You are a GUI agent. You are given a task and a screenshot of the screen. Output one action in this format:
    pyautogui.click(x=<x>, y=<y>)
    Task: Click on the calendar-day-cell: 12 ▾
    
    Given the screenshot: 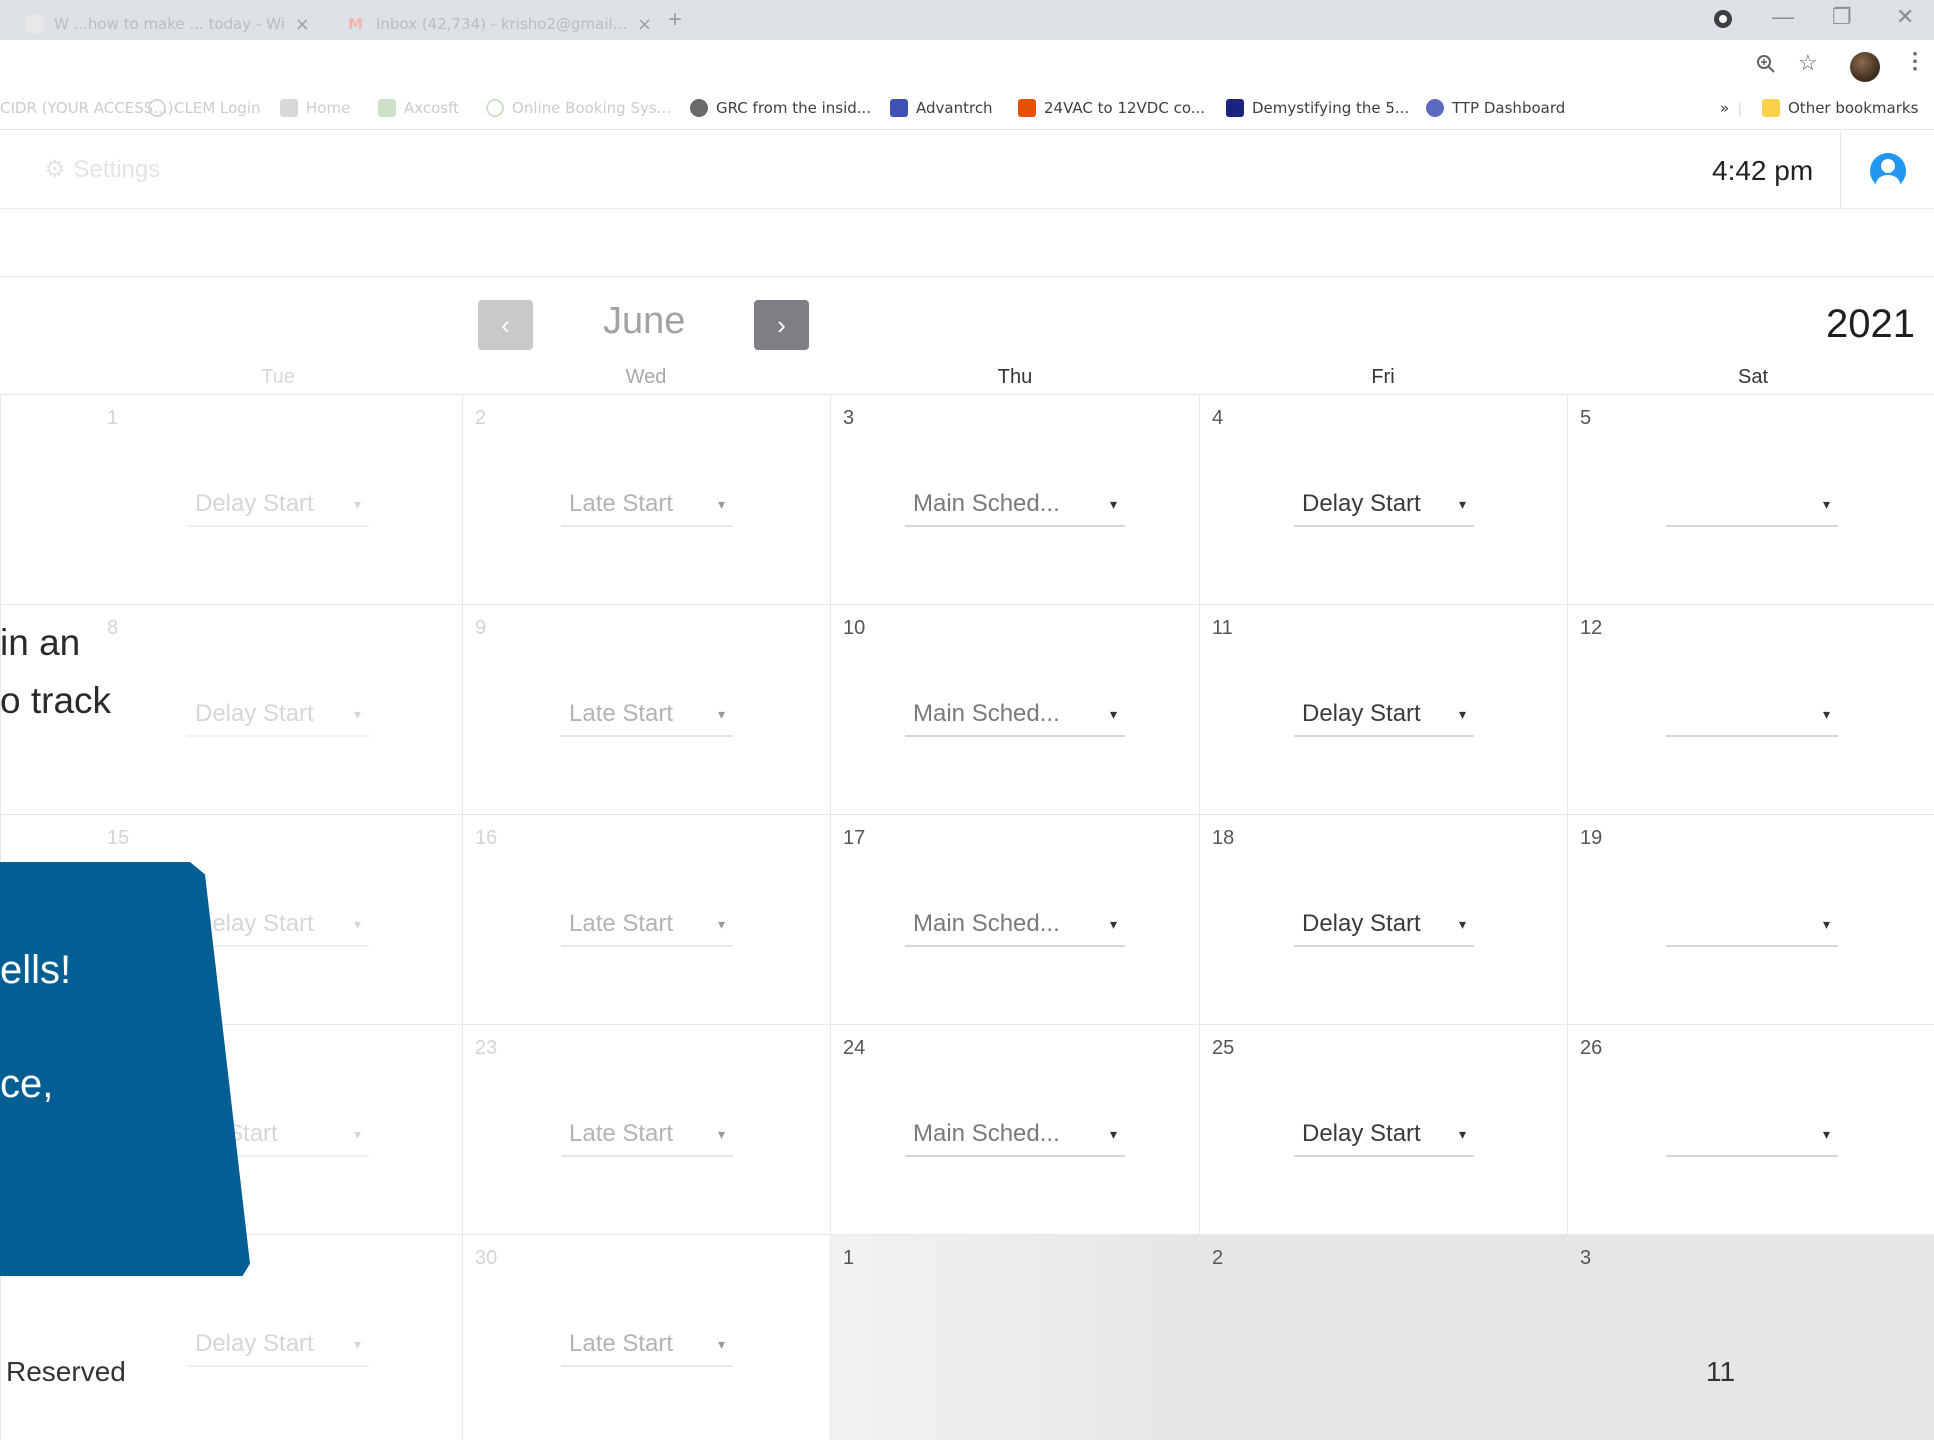 What is the action you would take?
    pyautogui.click(x=1750, y=709)
    